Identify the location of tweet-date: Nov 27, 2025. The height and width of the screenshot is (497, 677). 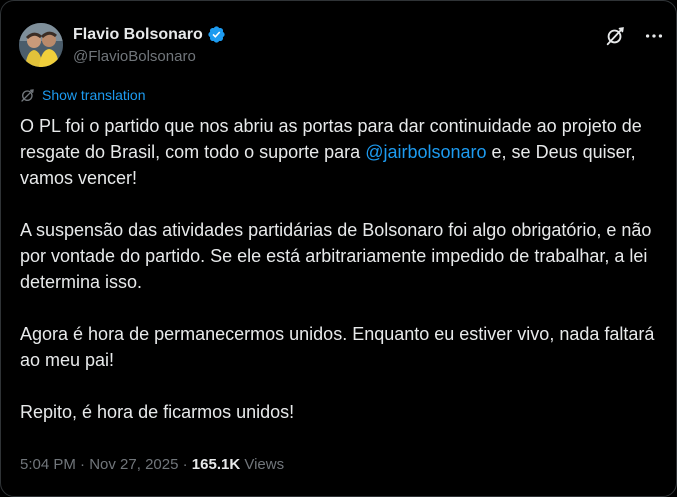
(133, 464).